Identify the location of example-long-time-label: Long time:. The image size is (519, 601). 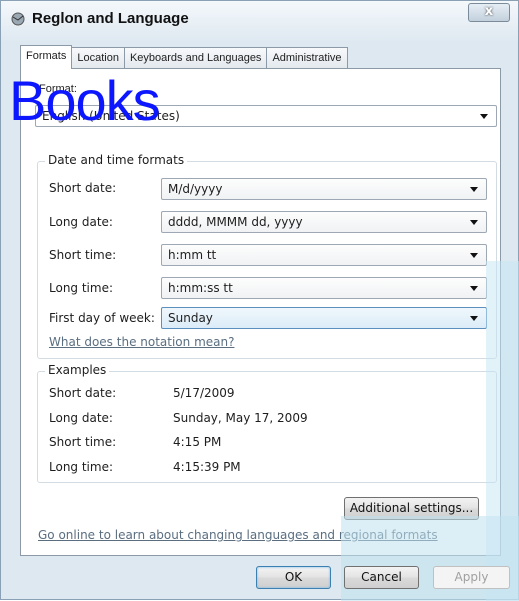
(81, 467).